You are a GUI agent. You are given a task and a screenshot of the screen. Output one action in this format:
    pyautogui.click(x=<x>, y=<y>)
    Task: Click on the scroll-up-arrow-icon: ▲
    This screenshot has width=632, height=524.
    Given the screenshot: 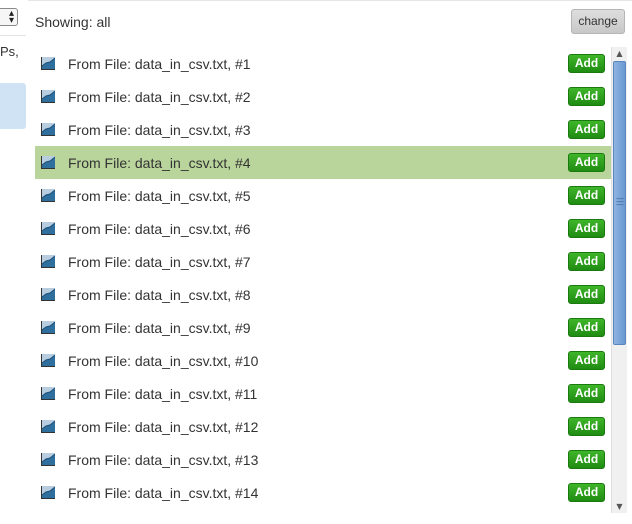 What is the action you would take?
    pyautogui.click(x=619, y=53)
    